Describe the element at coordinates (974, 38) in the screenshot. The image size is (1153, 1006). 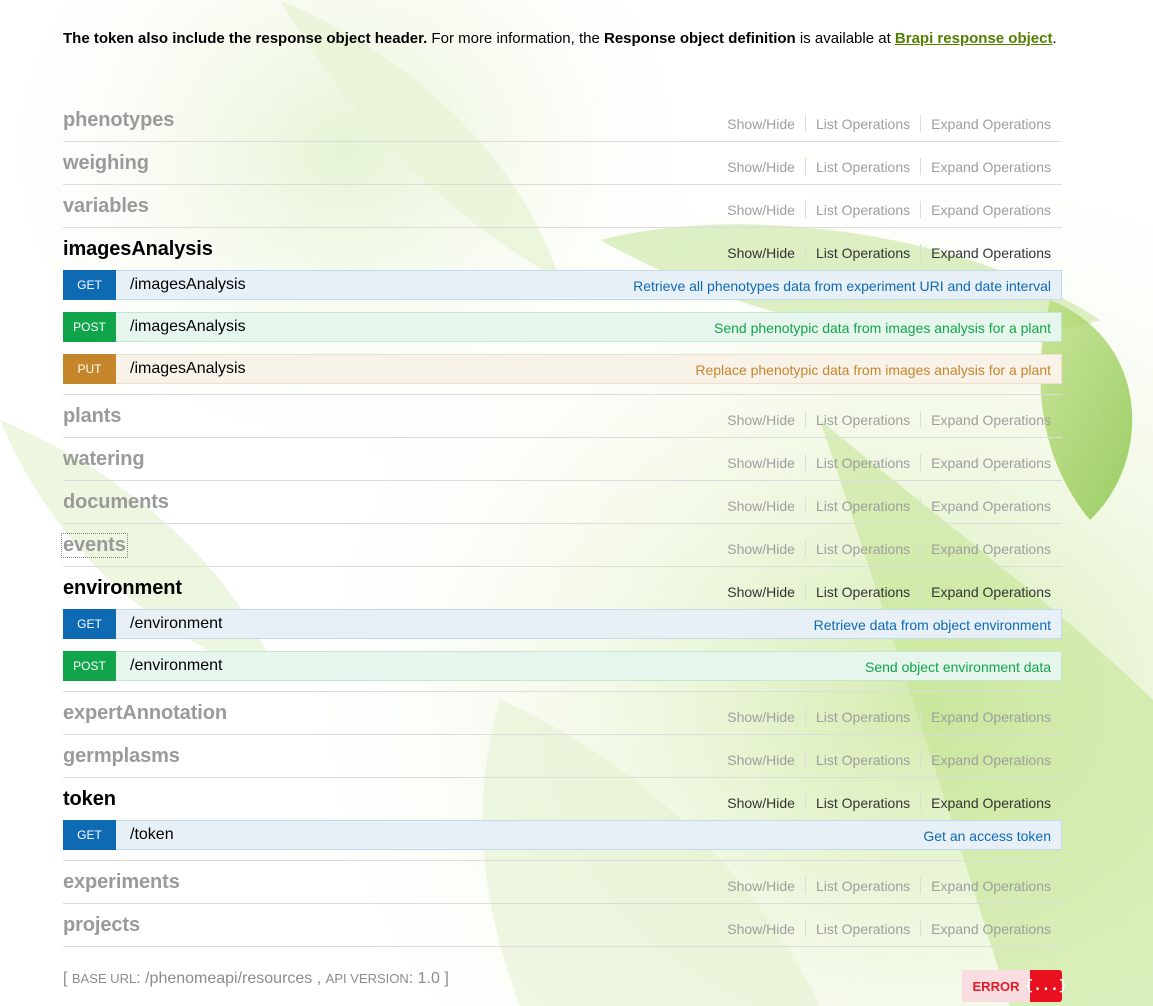
I see `brapi-response-object-link: Brapi response object` at that location.